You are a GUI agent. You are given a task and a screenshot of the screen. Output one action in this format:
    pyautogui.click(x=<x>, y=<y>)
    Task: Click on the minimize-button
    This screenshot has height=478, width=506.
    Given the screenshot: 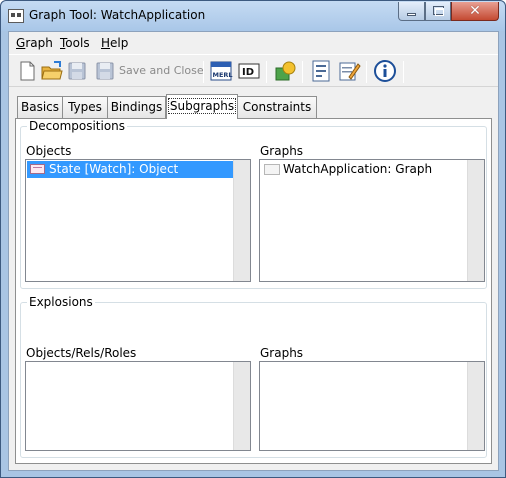 What is the action you would take?
    pyautogui.click(x=411, y=11)
    